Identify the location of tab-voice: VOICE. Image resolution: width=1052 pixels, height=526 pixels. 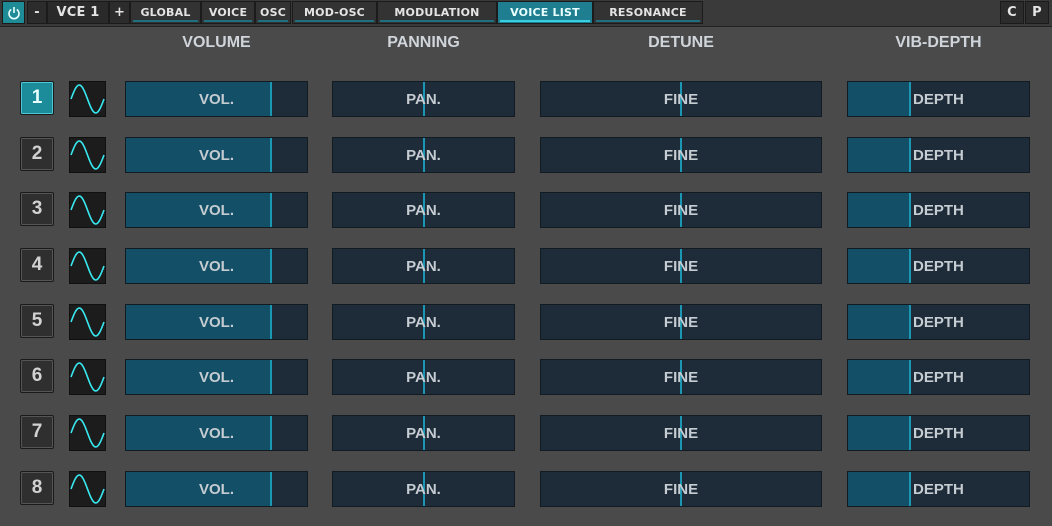
(228, 12).